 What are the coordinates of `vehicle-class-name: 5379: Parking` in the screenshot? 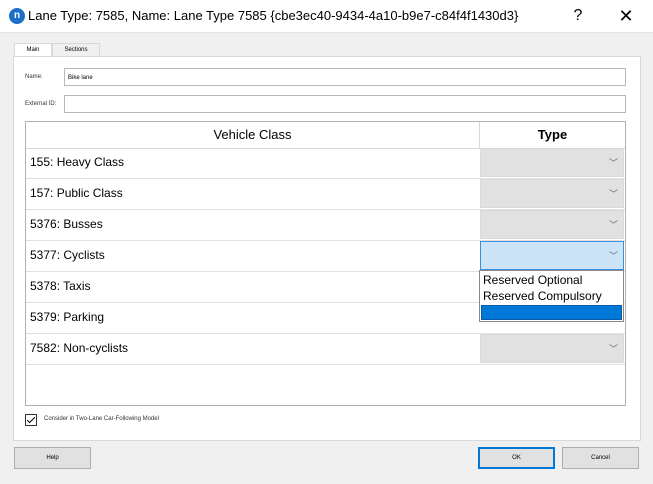 It's located at (67, 317).